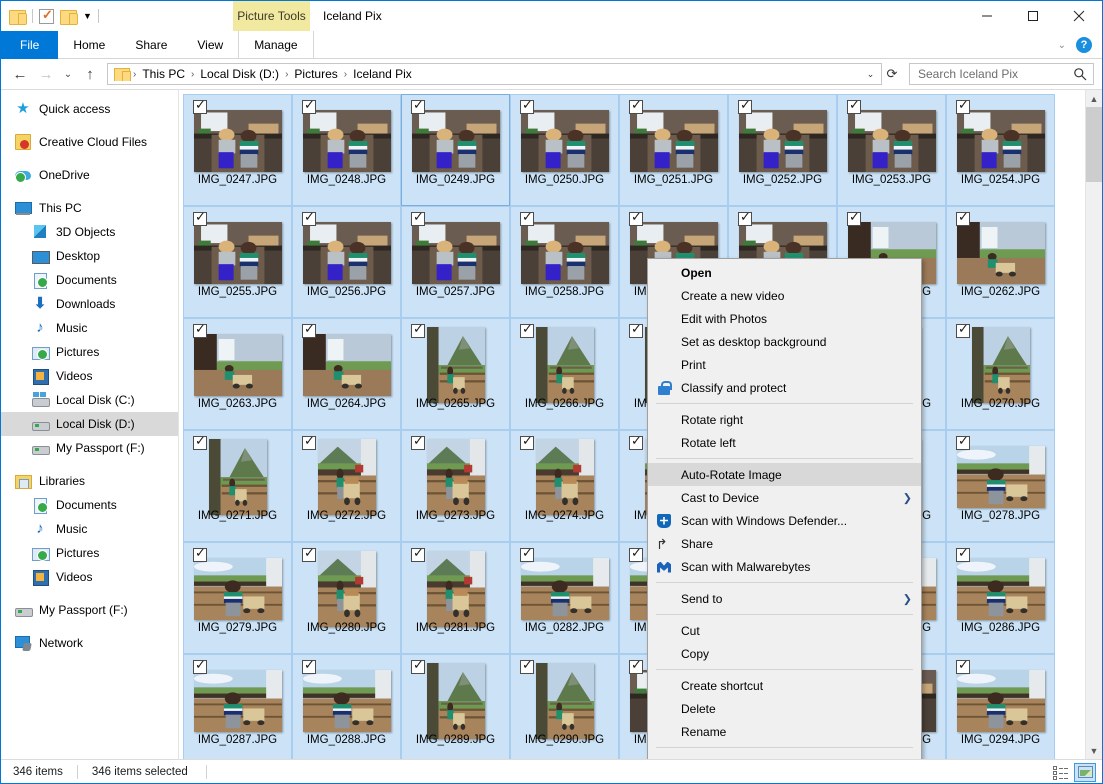  I want to click on sidebar-item-music: ♪ Music, so click(89, 529).